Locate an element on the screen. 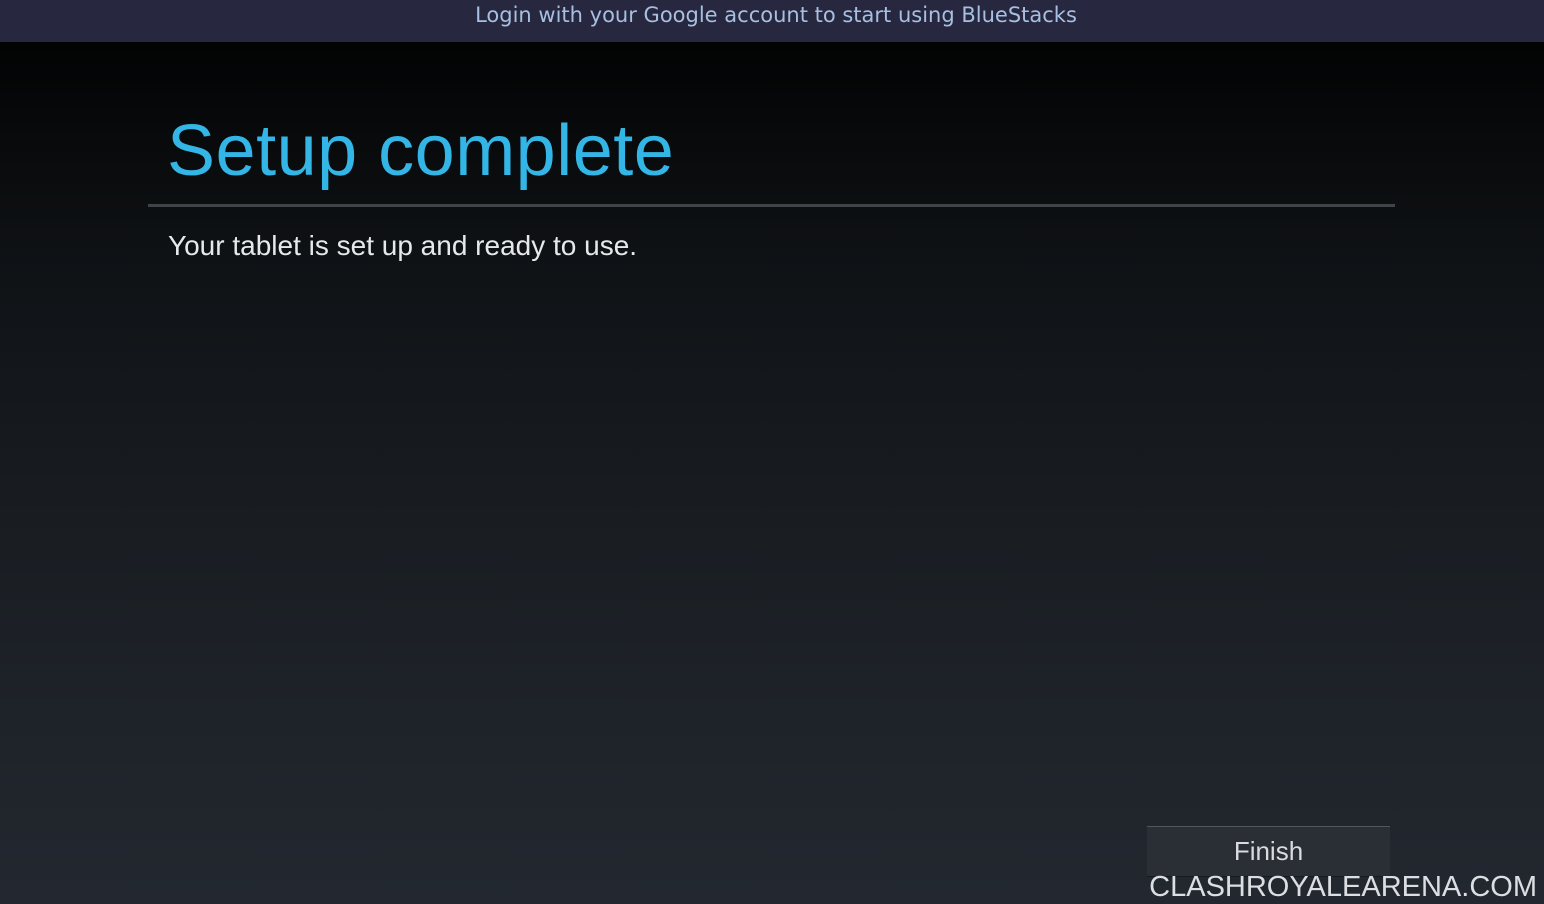  page-title: Setup complete is located at coordinates (421, 151).